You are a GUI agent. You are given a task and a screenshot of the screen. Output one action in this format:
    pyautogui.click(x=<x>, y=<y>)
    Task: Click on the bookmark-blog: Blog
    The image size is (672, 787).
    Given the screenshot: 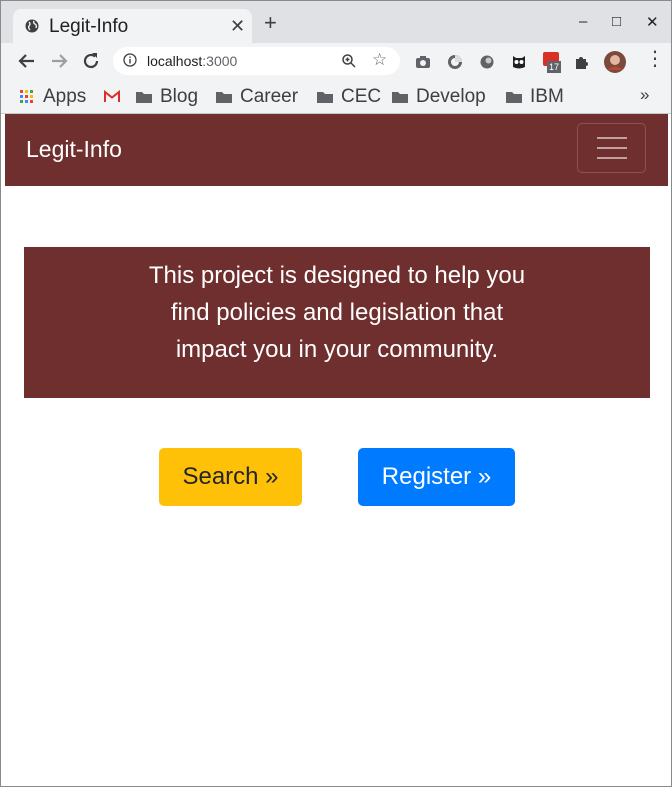 What is the action you would take?
    pyautogui.click(x=167, y=97)
    